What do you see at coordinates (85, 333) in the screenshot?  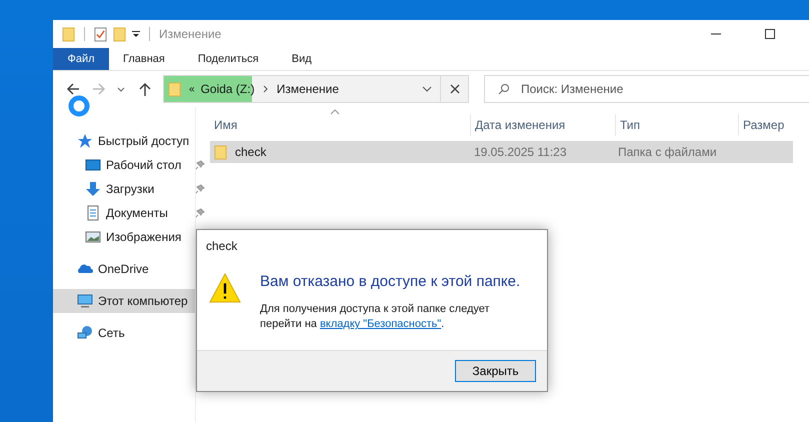 I see `network-icon` at bounding box center [85, 333].